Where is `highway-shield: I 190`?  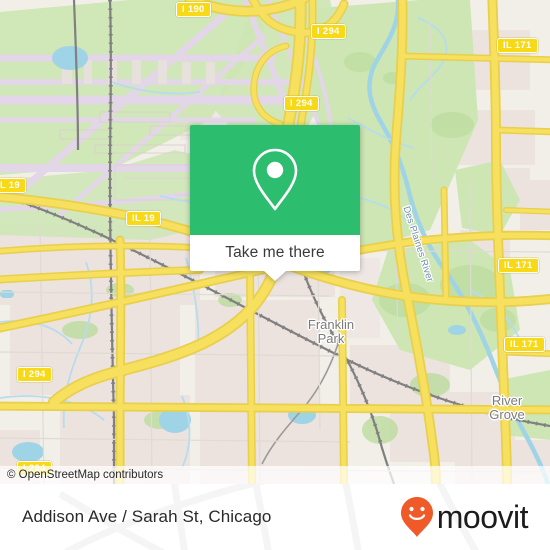 highway-shield: I 190 is located at coordinates (193, 9).